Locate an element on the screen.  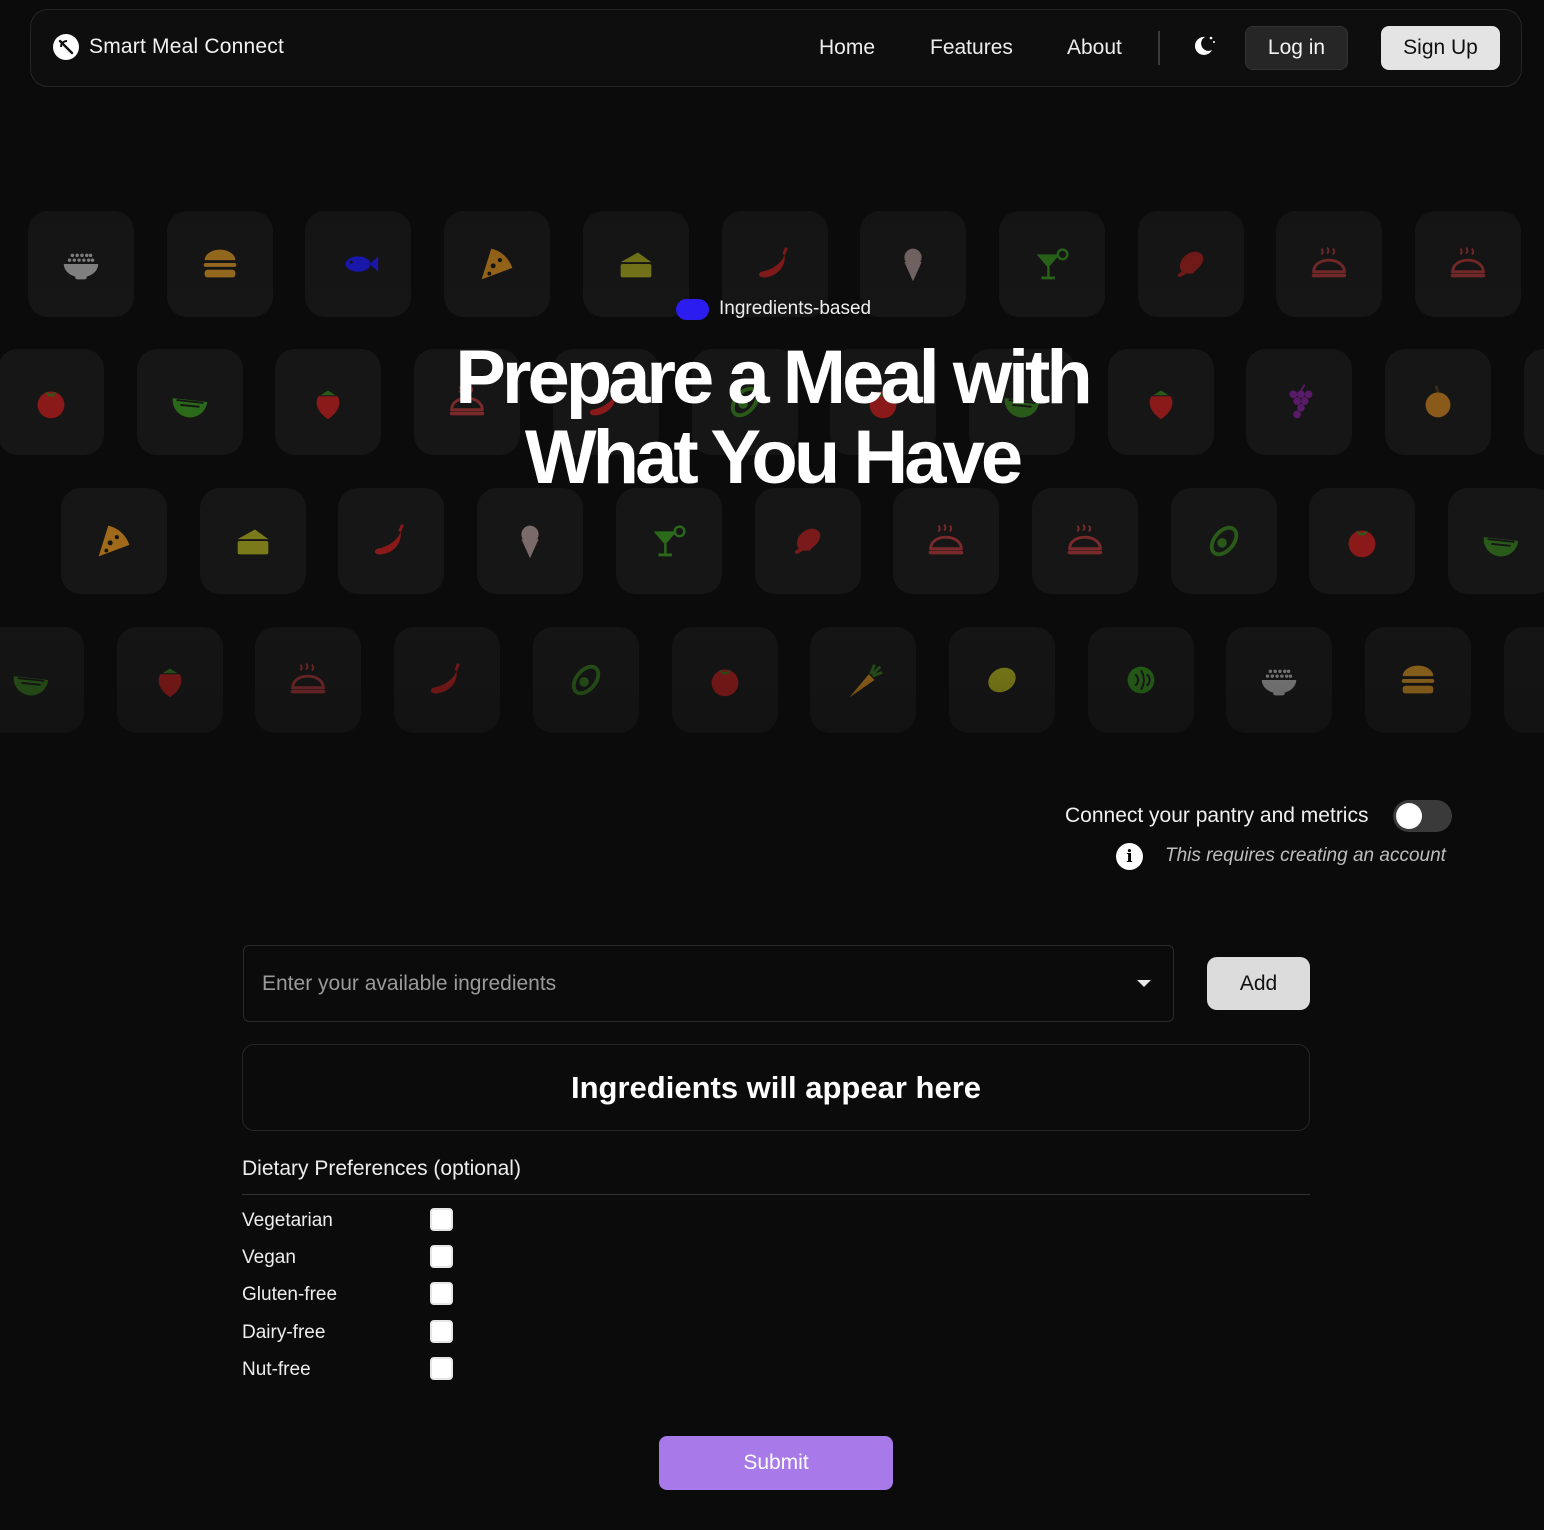
account-note: This requires creating an account is located at coordinates (1305, 855).